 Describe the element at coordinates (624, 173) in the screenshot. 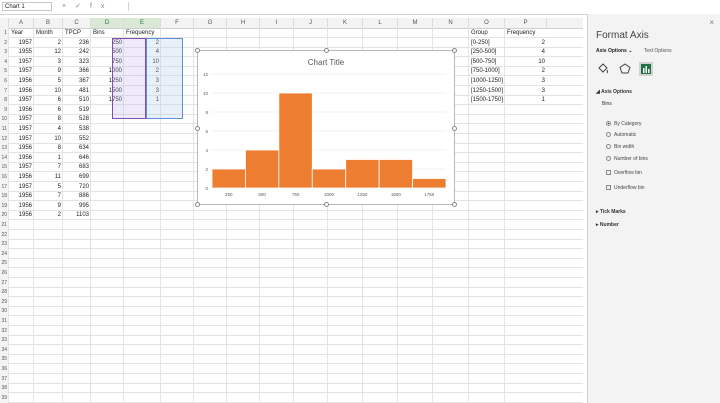

I see `check-overflow-bin: Overflow bin` at that location.